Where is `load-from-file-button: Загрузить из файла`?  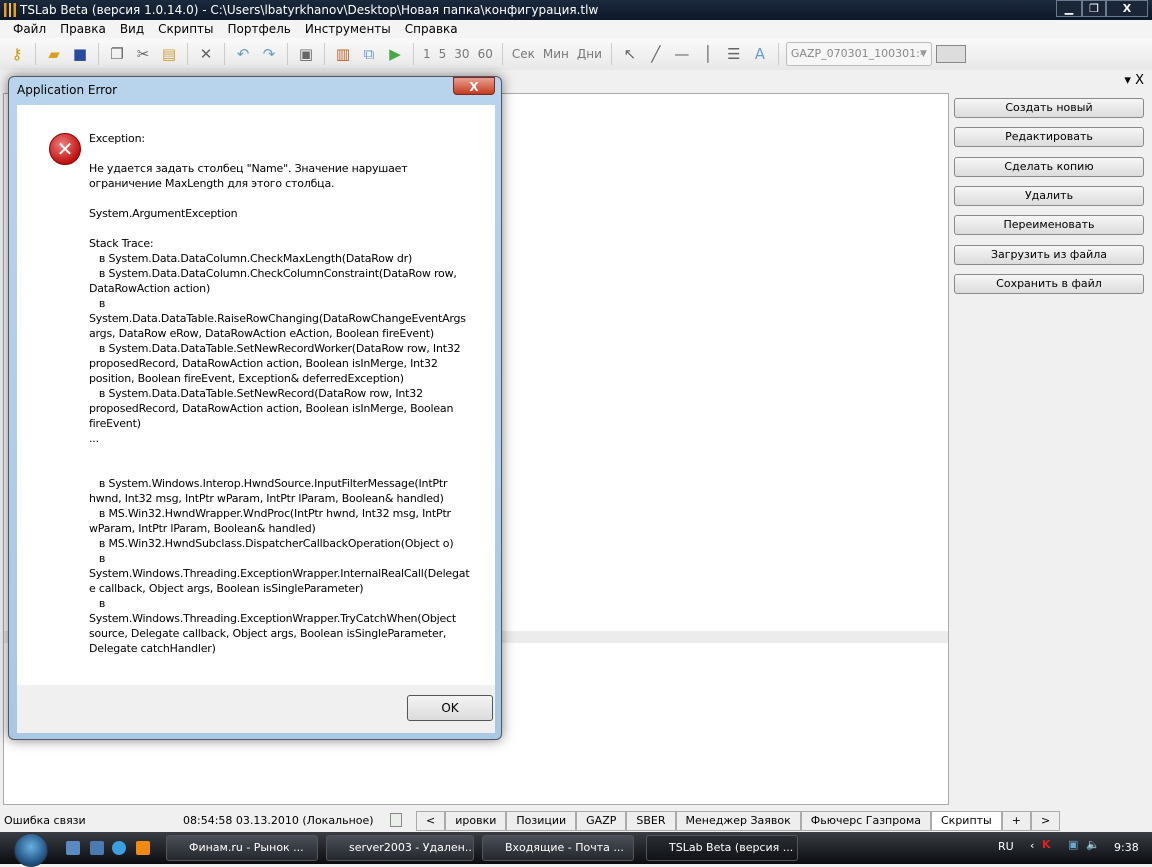
load-from-file-button: Загрузить из файла is located at coordinates (1049, 255).